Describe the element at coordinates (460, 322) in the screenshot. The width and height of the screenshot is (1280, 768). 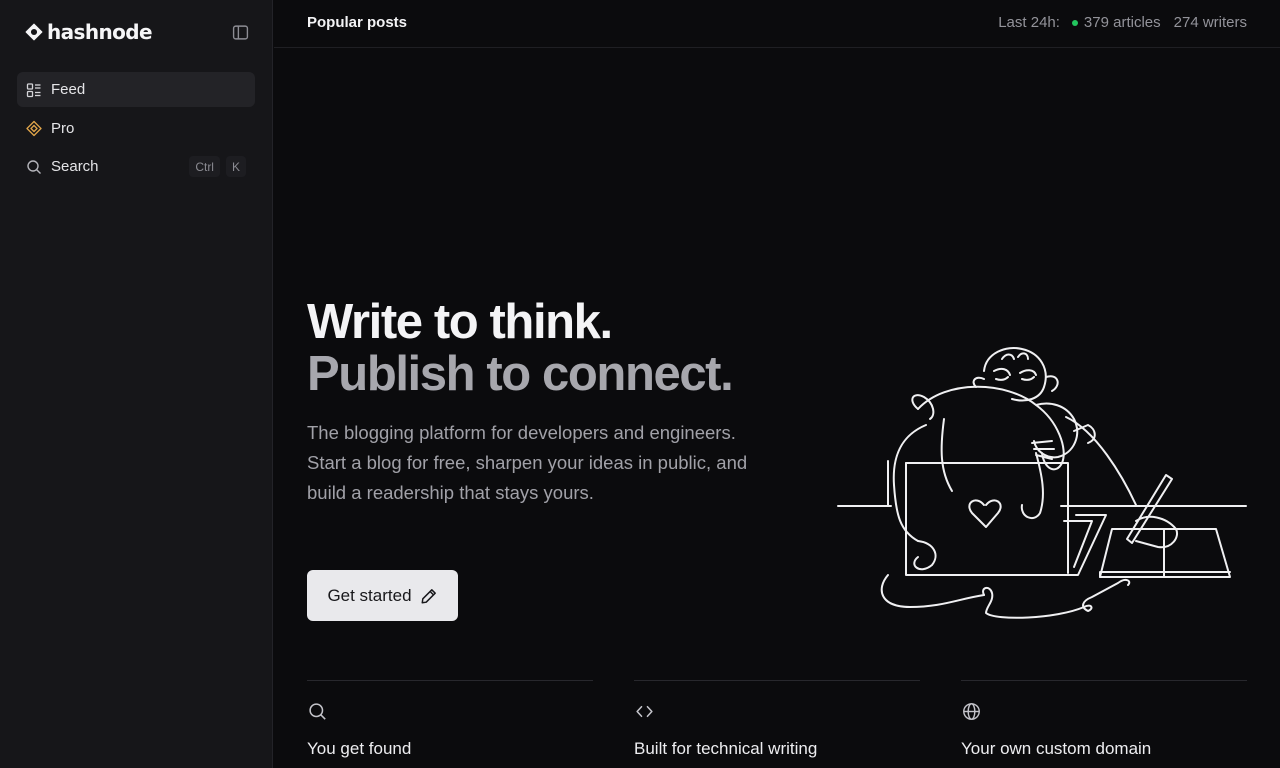
I see `hero-line-1: Write to think.` at that location.